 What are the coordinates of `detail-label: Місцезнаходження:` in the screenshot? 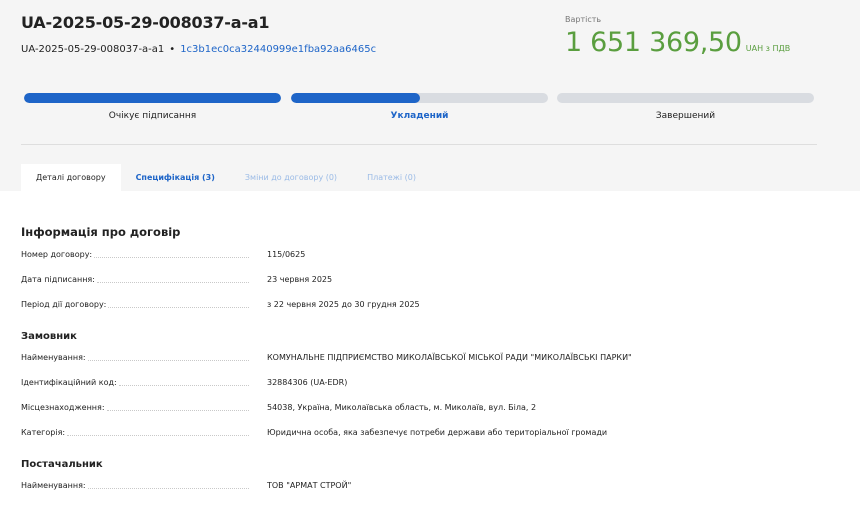 It's located at (139, 407).